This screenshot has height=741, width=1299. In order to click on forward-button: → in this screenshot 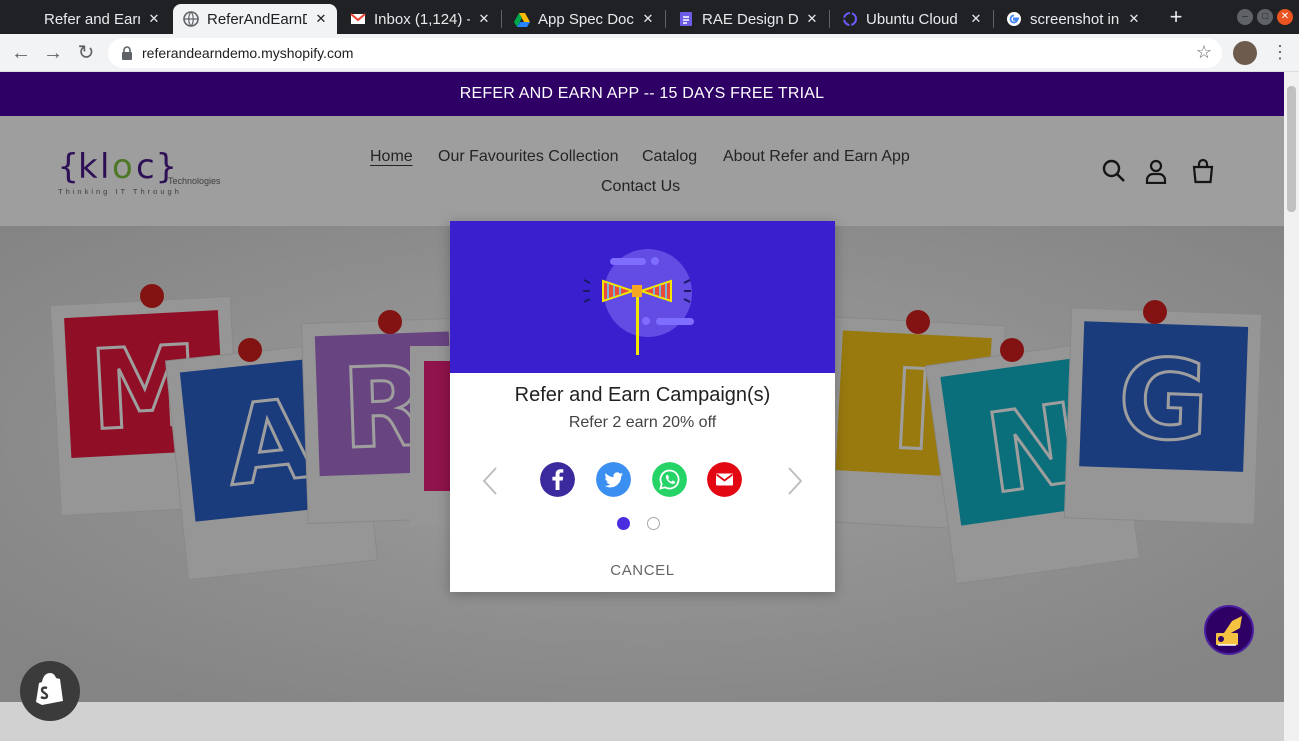, I will do `click(53, 53)`.